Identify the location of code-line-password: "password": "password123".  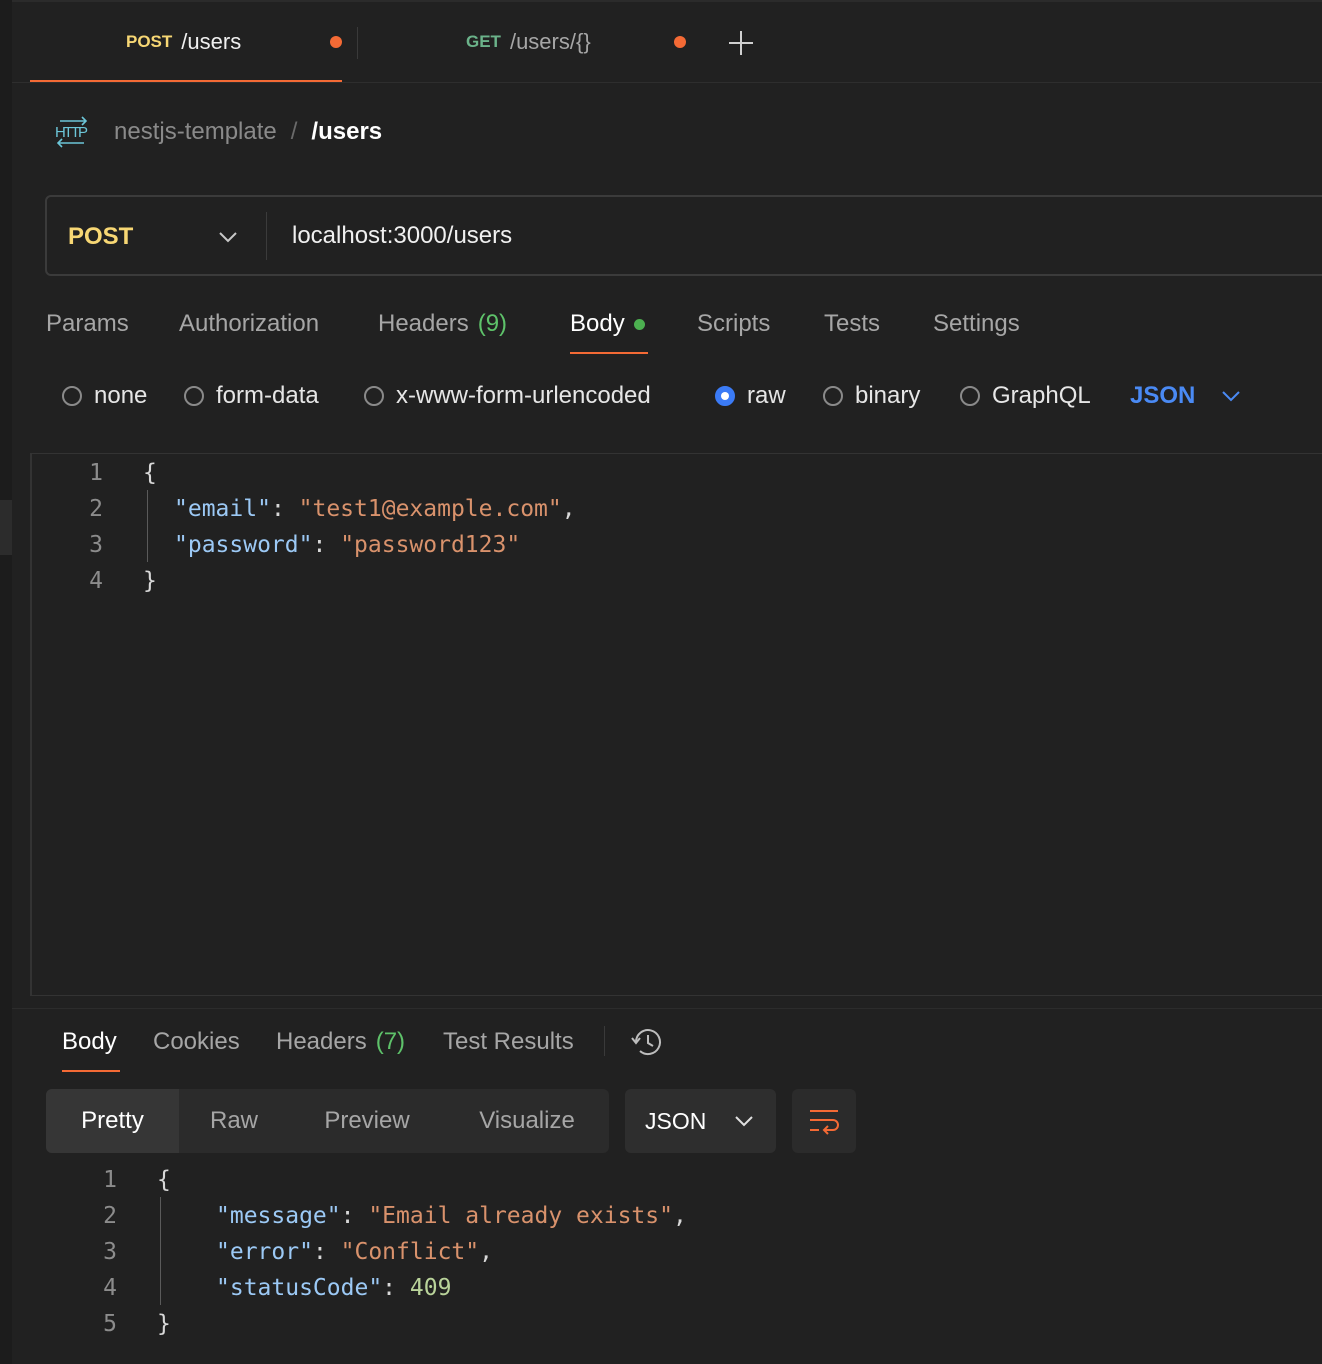
(347, 545).